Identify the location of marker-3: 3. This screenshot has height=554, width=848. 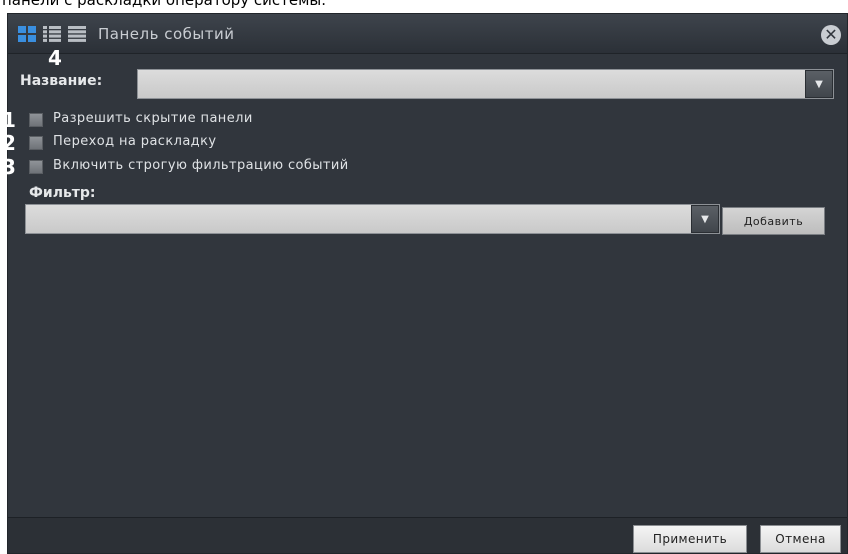
(9, 167).